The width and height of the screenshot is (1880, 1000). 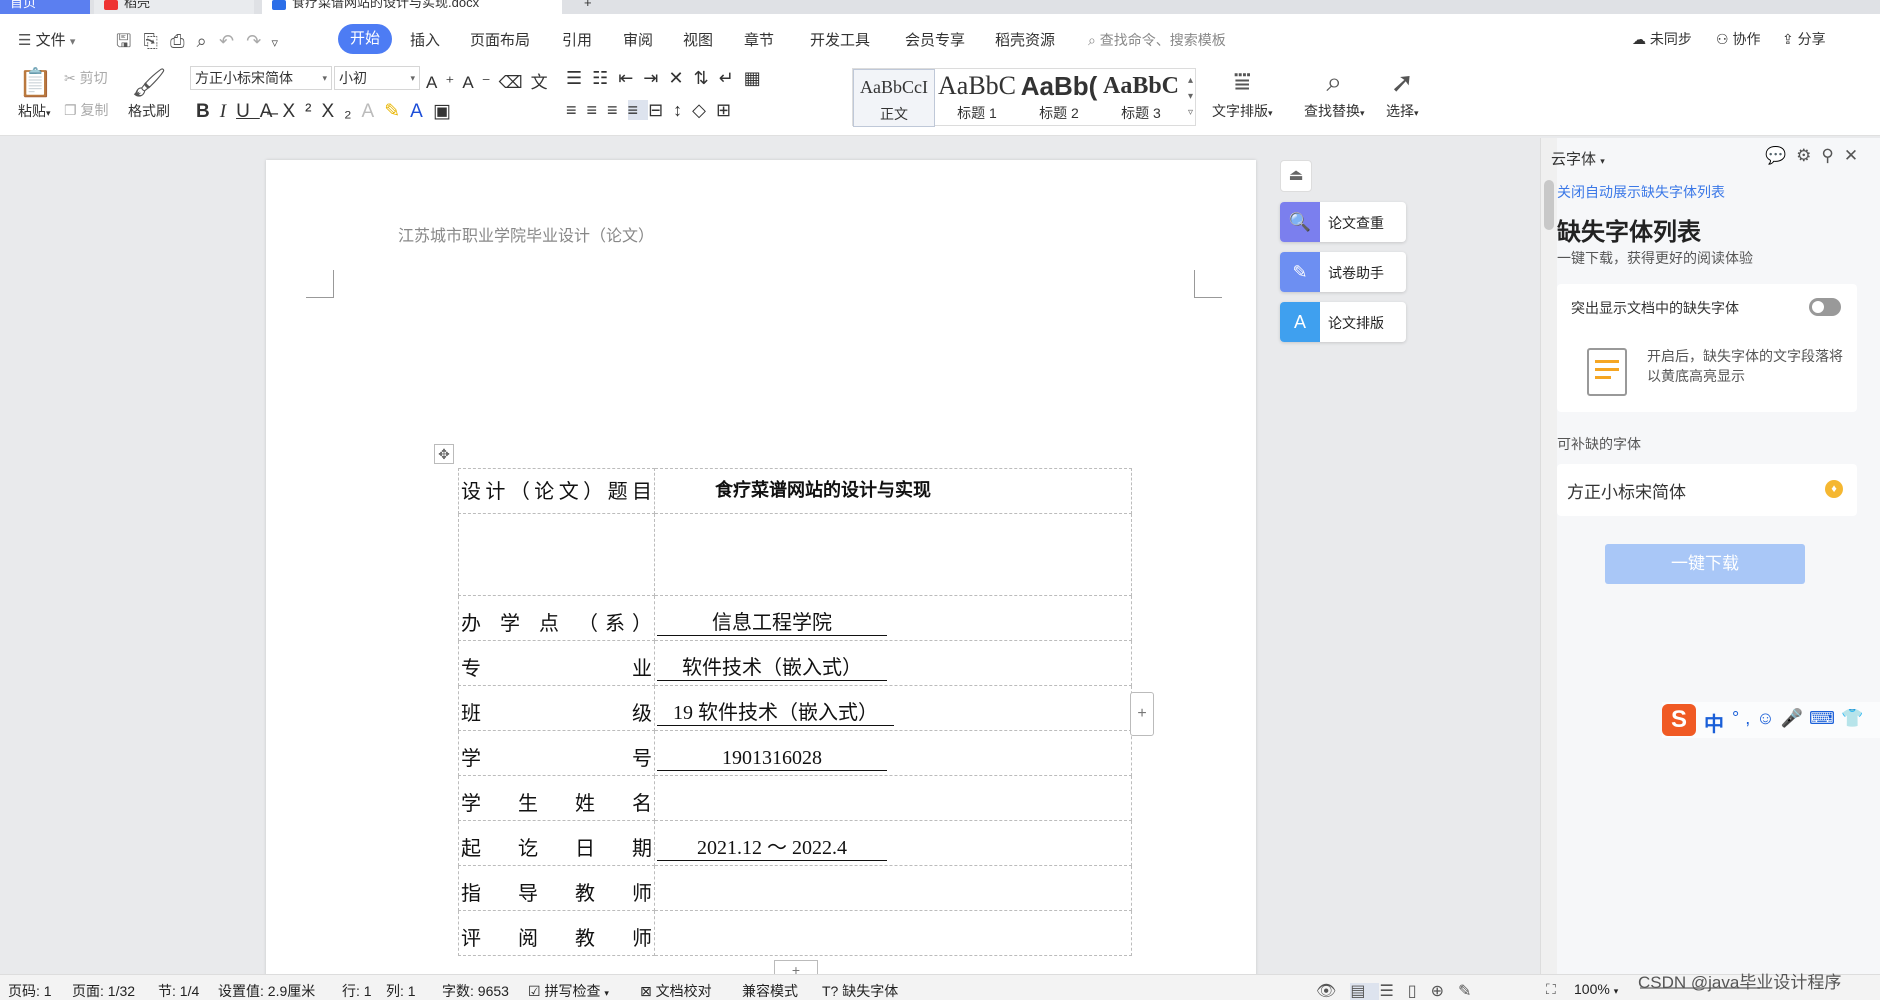 I want to click on text-effect-icon: A, so click(x=373, y=111).